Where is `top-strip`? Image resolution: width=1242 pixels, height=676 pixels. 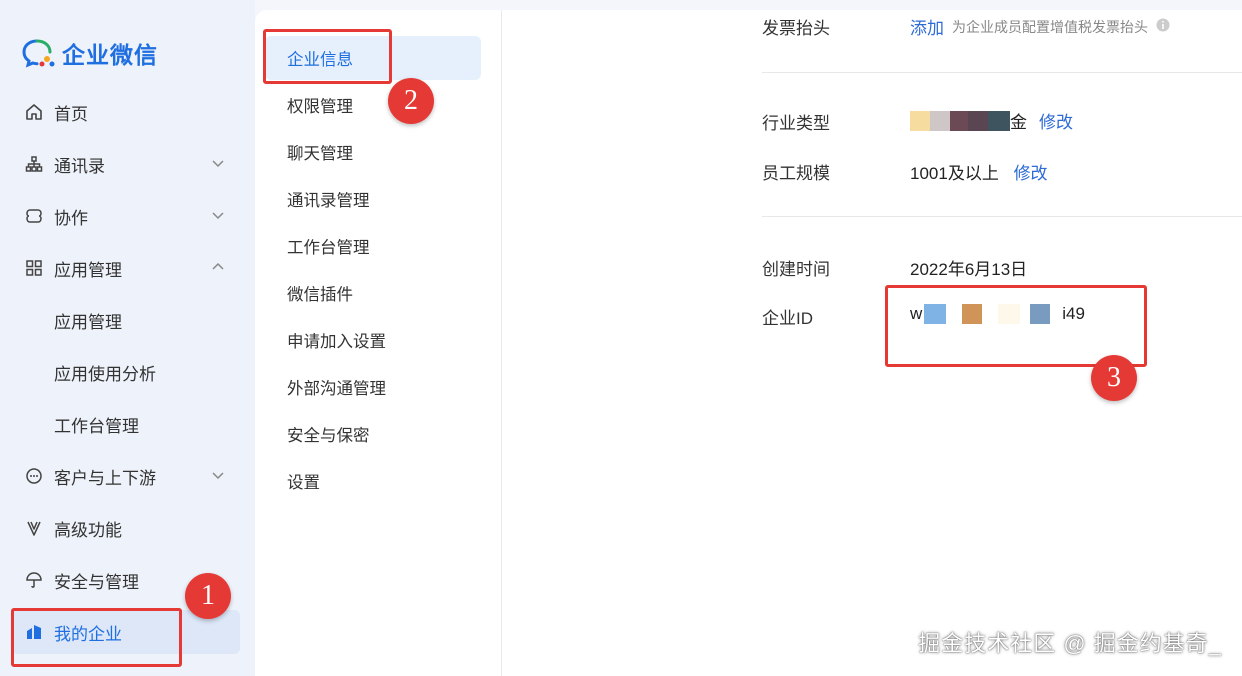 top-strip is located at coordinates (872, 5).